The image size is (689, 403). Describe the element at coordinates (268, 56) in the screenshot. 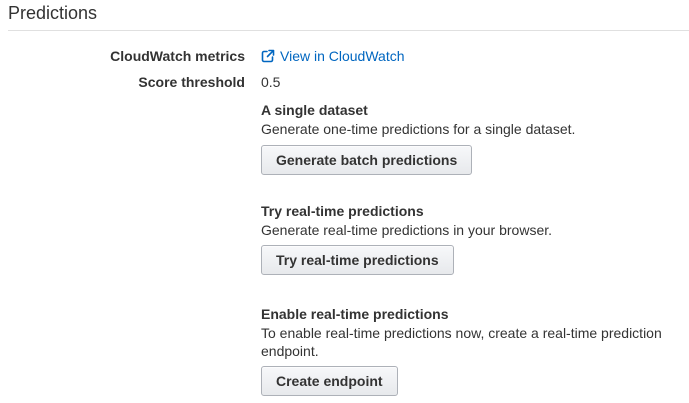

I see `external-link-icon` at that location.